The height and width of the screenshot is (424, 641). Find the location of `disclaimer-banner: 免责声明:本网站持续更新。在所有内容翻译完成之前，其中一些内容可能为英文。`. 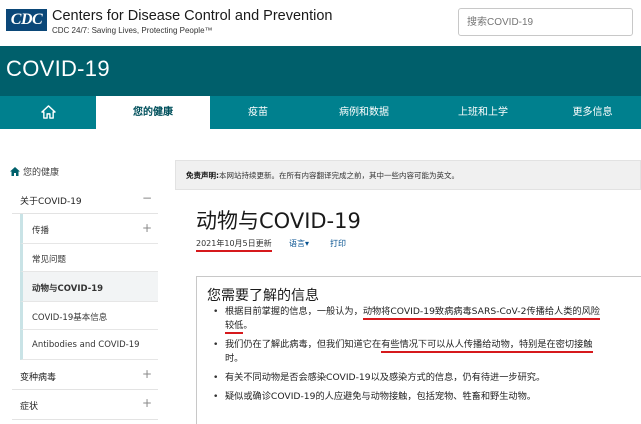

disclaimer-banner: 免责声明:本网站持续更新。在所有内容翻译完成之前，其中一些内容可能为英文。 is located at coordinates (408, 175).